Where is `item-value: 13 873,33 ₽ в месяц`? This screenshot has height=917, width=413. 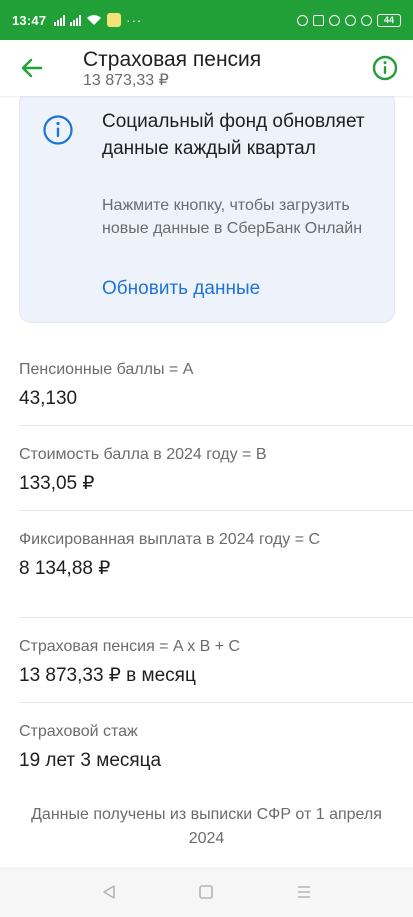 item-value: 13 873,33 ₽ в месяц is located at coordinates (107, 675).